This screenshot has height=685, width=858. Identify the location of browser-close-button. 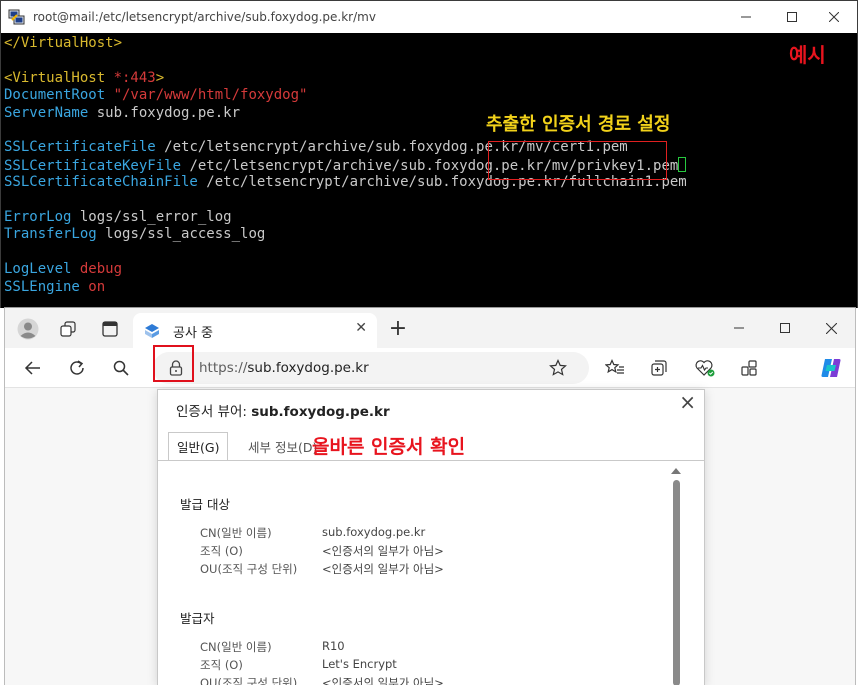
(831, 328).